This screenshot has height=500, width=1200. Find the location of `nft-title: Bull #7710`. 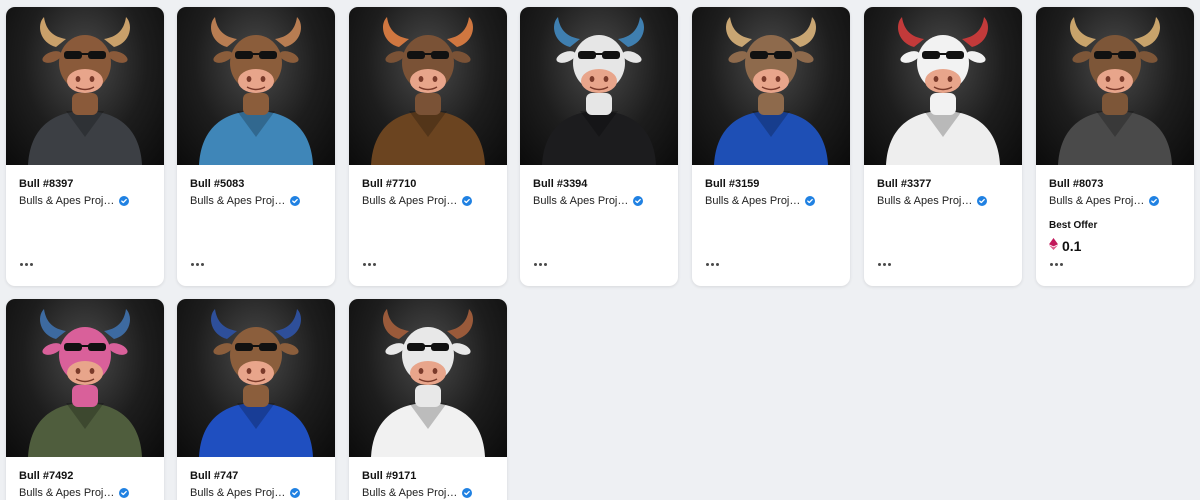

nft-title: Bull #7710 is located at coordinates (428, 184).